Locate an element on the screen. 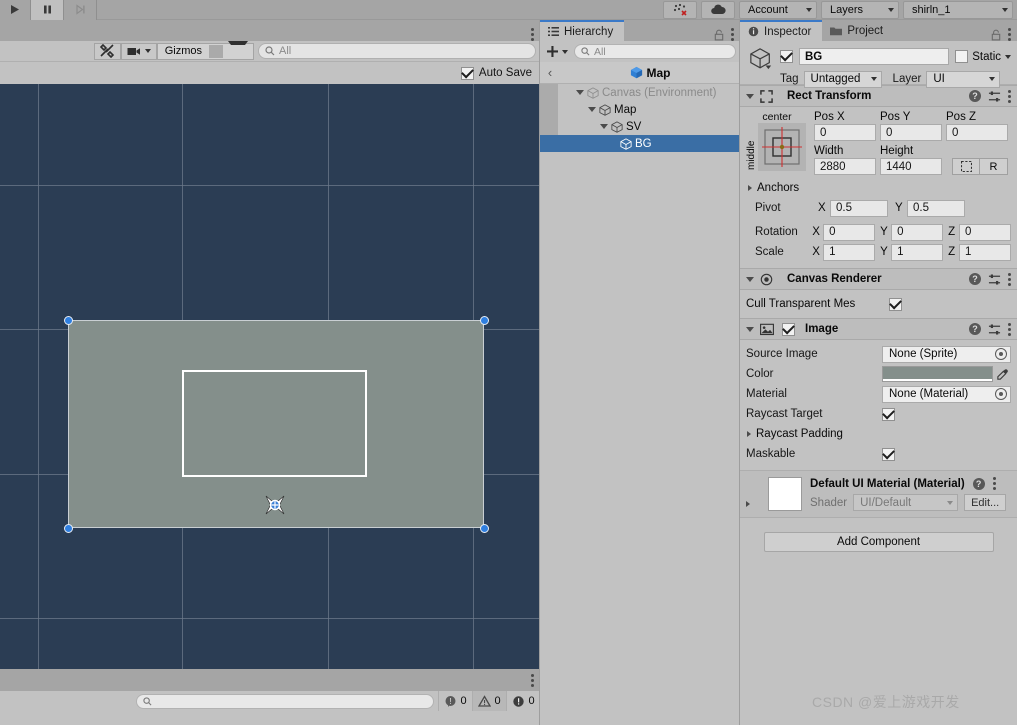  scale-x-field: 1 is located at coordinates (849, 252).